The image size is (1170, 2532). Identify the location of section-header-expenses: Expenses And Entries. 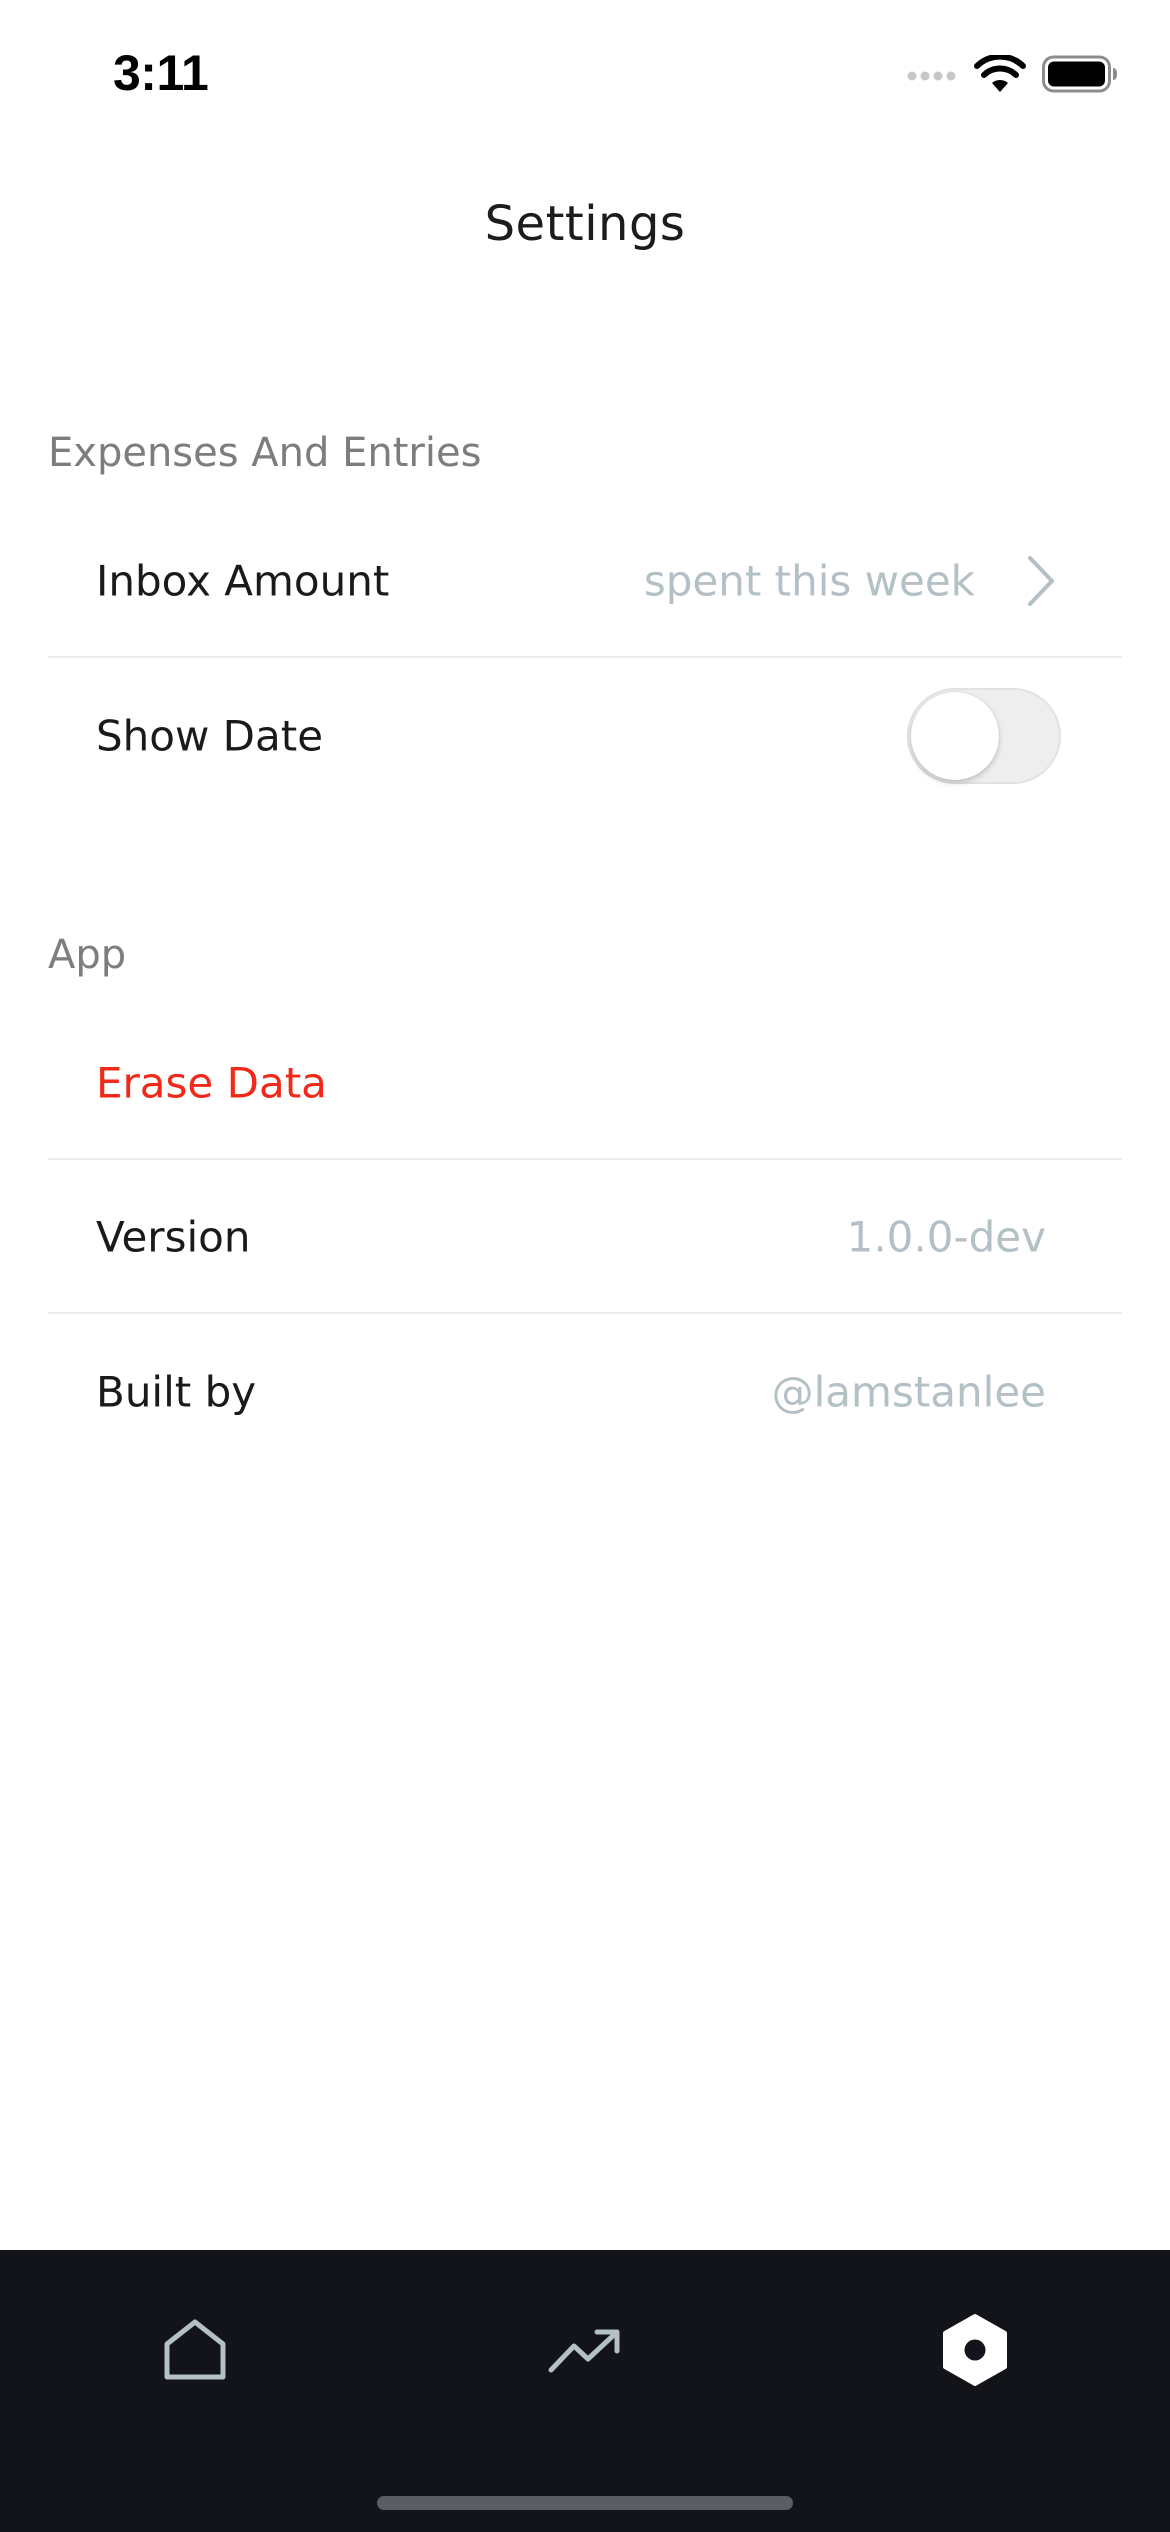
(265, 453).